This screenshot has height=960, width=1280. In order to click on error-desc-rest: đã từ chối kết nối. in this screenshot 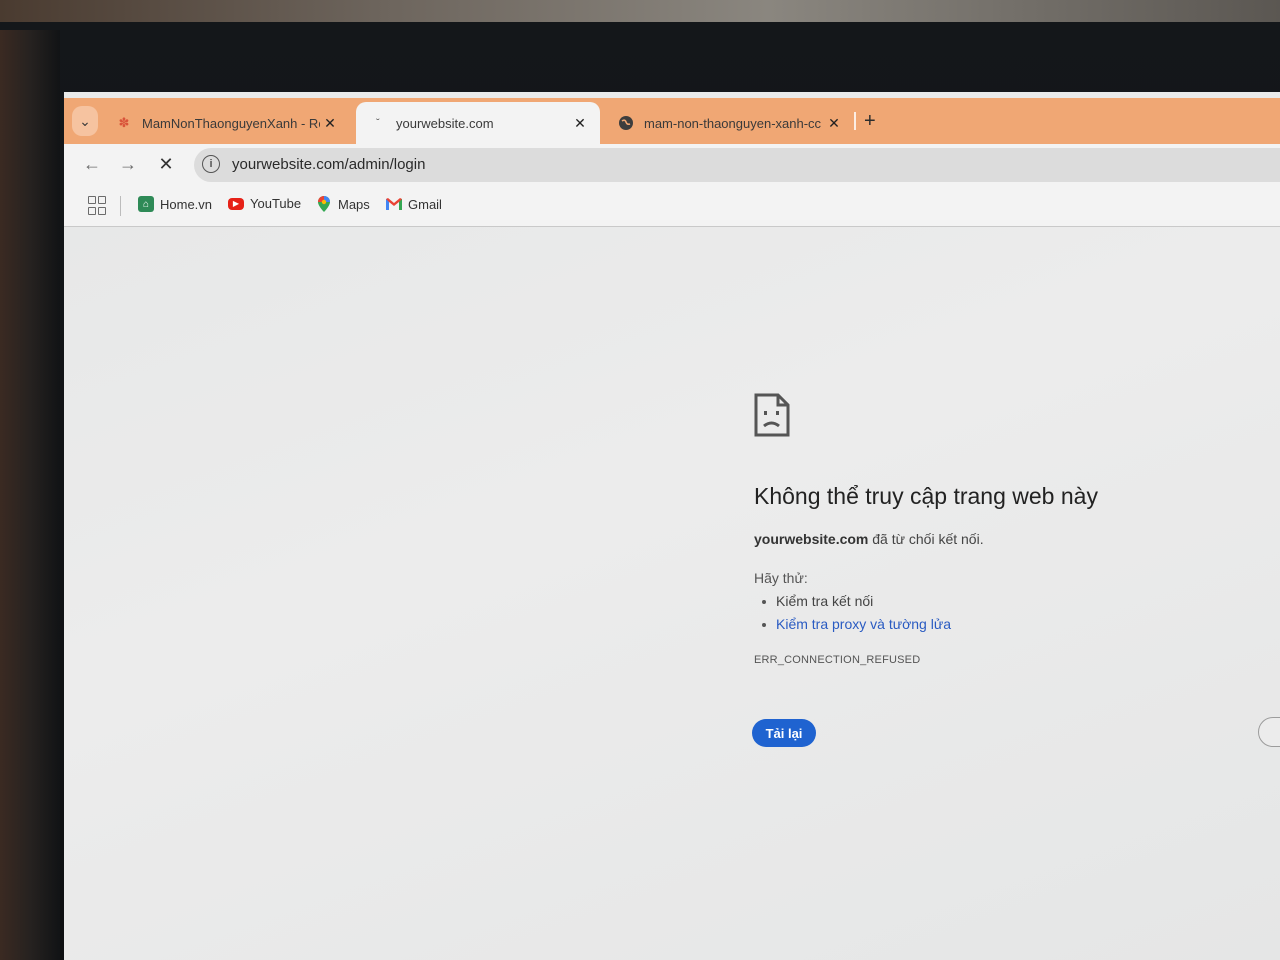, I will do `click(926, 539)`.